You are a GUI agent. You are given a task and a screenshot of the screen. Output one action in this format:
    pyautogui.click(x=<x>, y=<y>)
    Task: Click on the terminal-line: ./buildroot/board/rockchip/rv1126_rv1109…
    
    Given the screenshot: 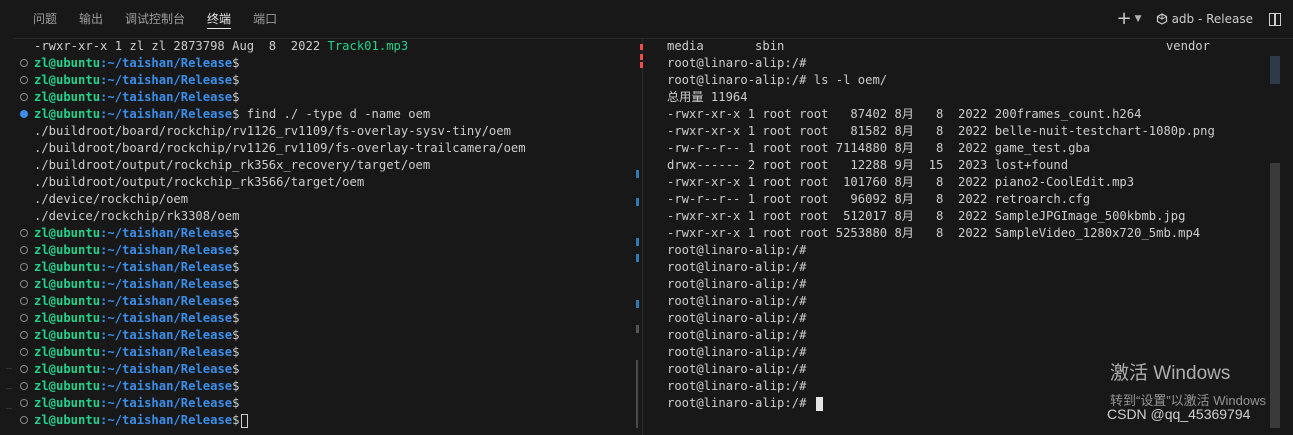 What is the action you would take?
    pyautogui.click(x=272, y=131)
    